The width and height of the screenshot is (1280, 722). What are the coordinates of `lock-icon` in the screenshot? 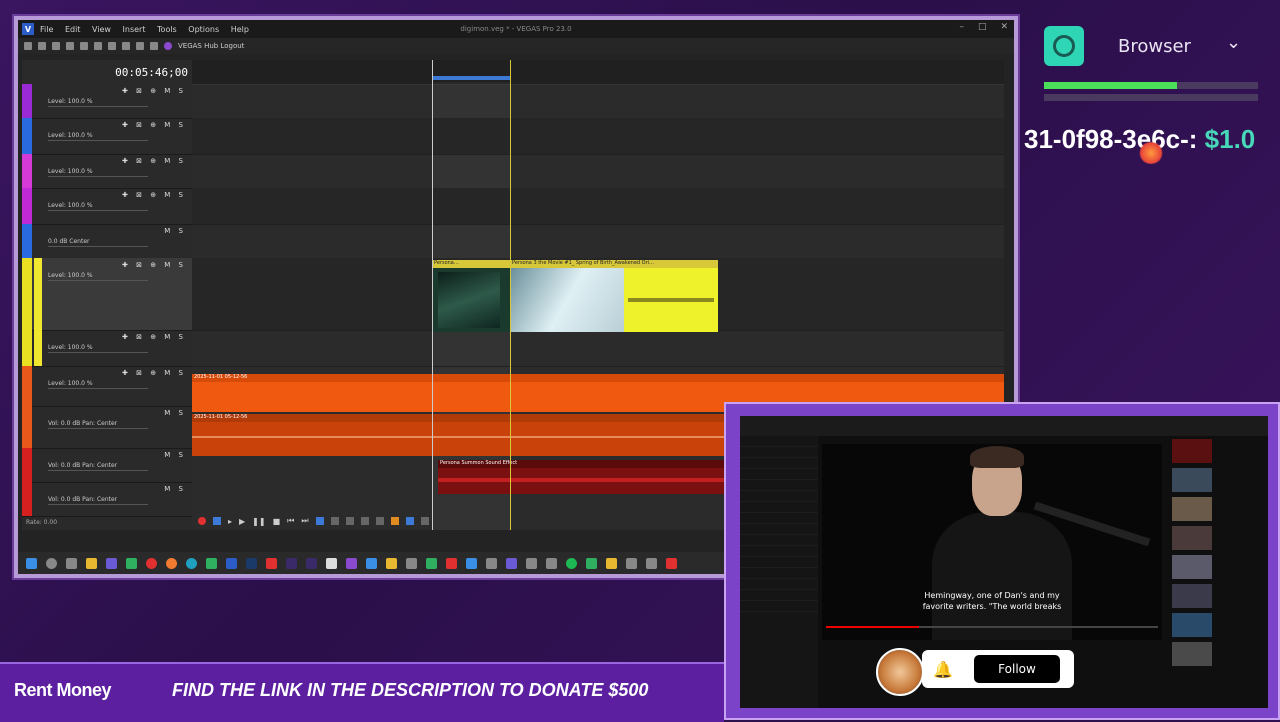 It's located at (379, 521).